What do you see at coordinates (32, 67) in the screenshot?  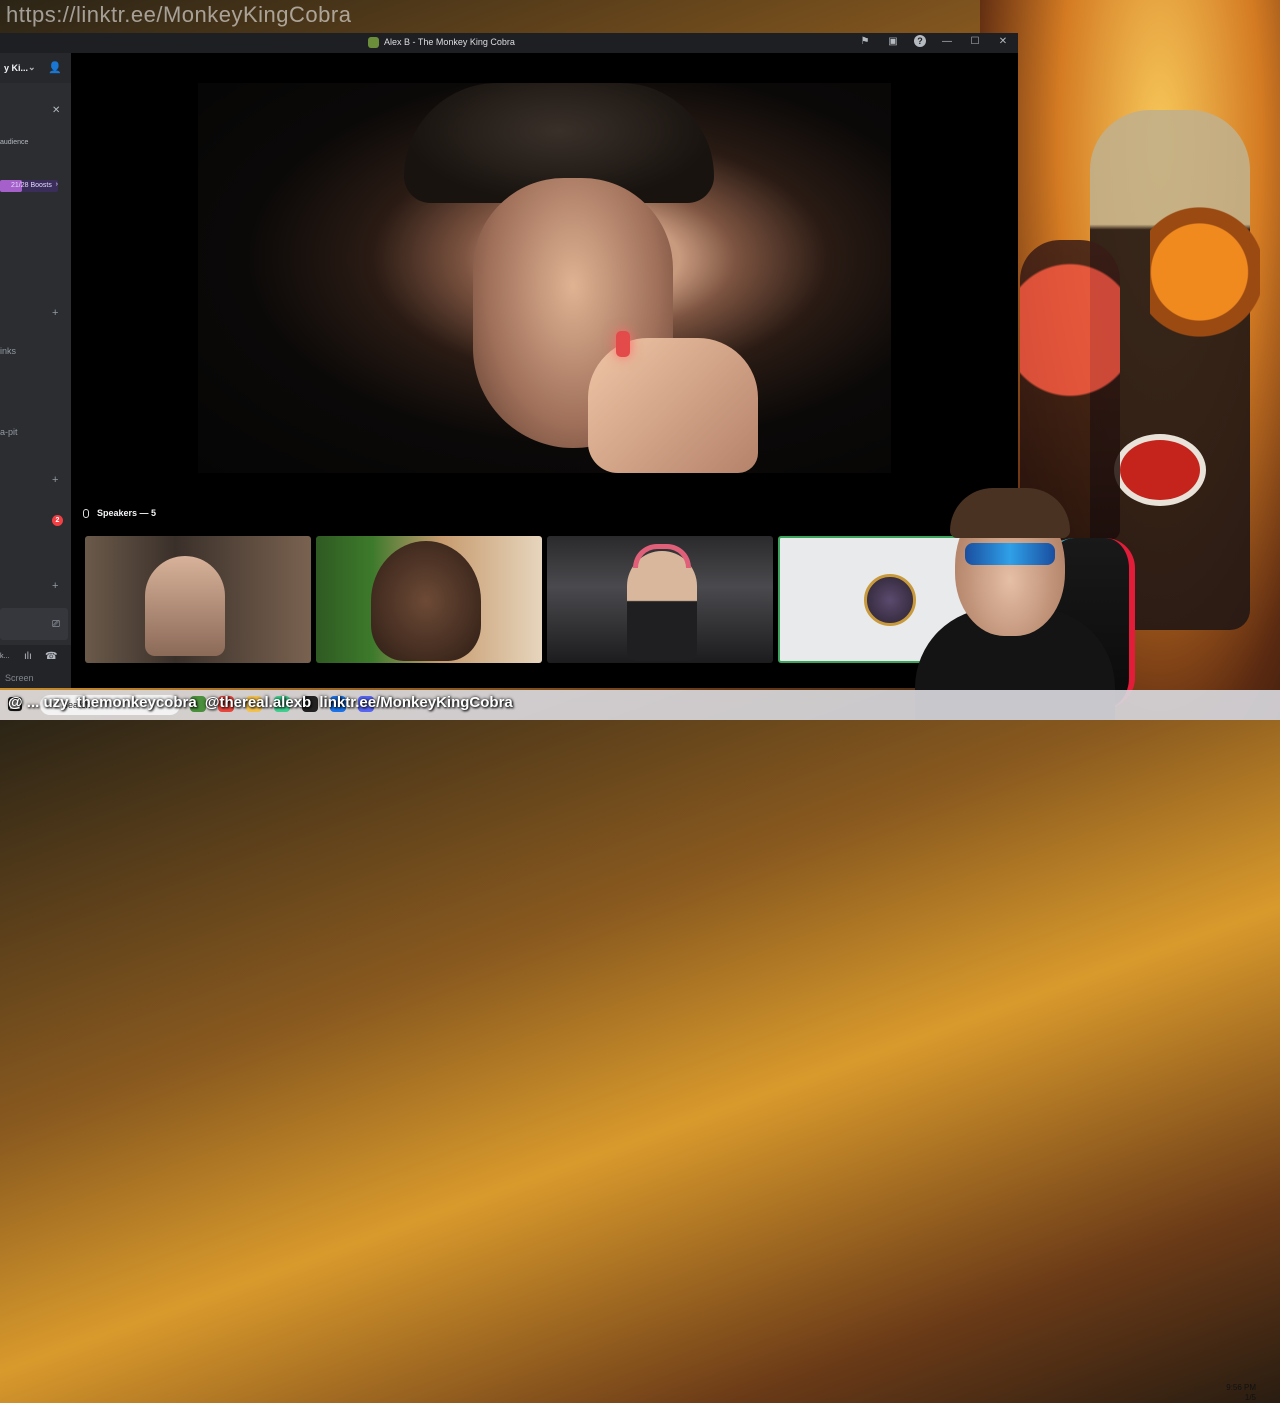 I see `chevron-down-icon: ⌄` at bounding box center [32, 67].